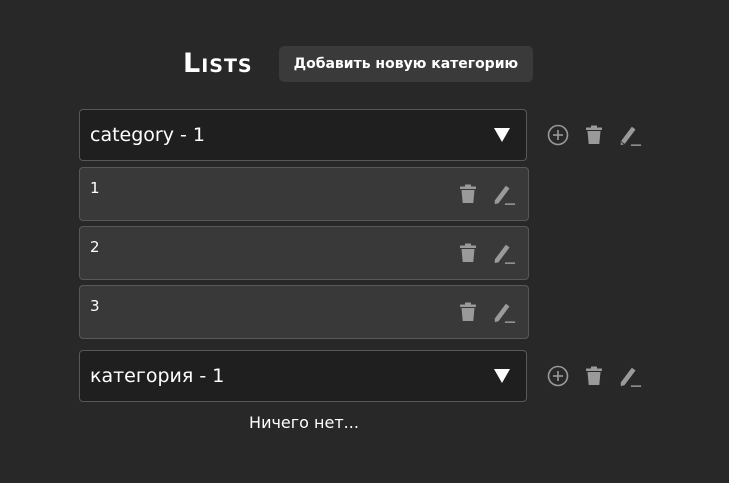 This screenshot has height=483, width=729. Describe the element at coordinates (157, 376) in the screenshot. I see `category-name: категория - 1` at that location.